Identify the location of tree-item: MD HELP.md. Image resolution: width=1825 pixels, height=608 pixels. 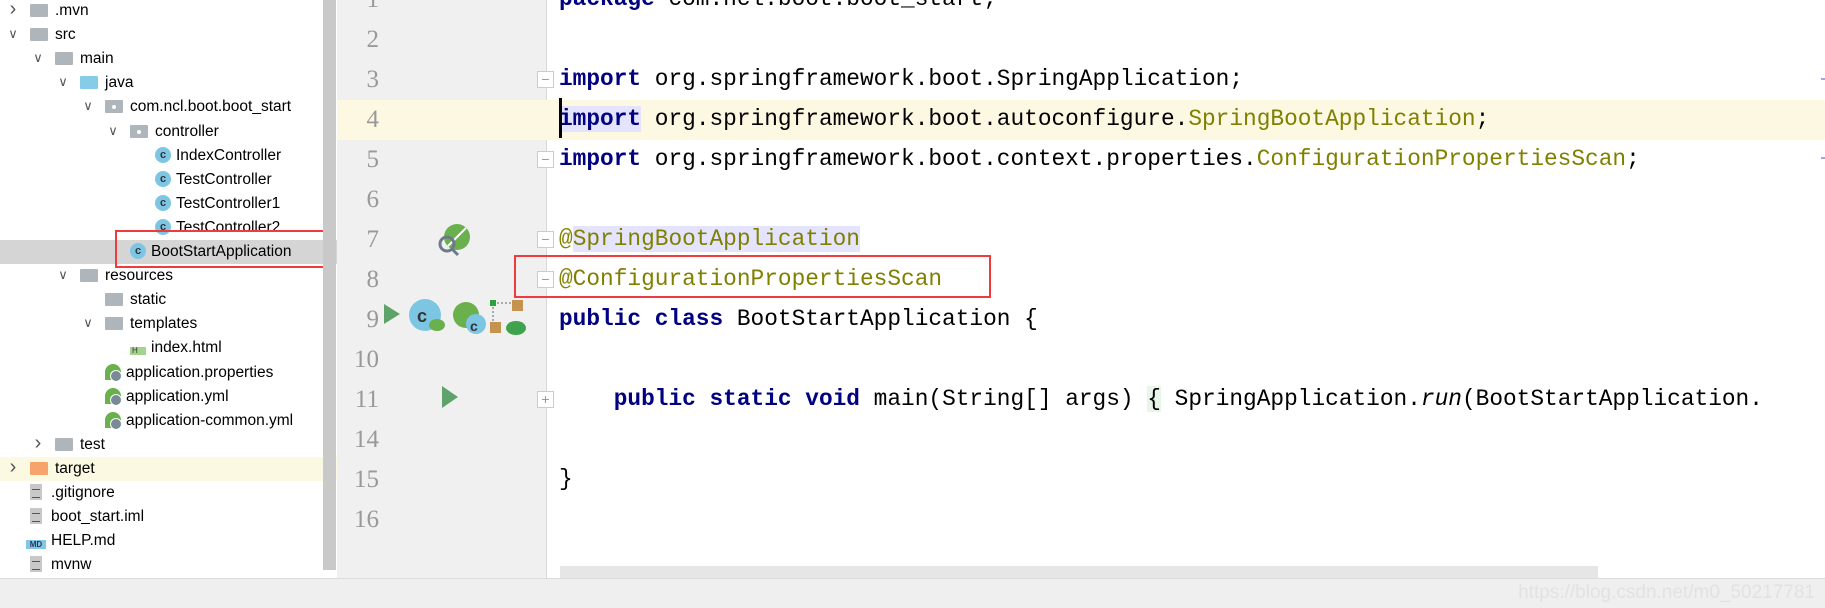
(161, 541).